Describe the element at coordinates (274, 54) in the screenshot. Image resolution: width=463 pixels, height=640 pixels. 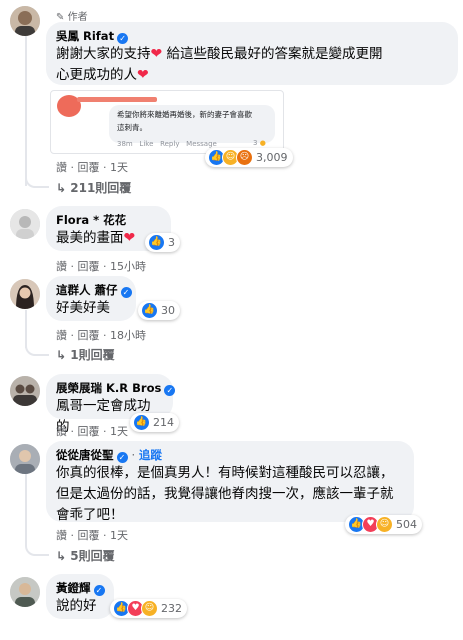
I see `comment-text-line: 給這些酸民最好的答案就是變成更開` at that location.